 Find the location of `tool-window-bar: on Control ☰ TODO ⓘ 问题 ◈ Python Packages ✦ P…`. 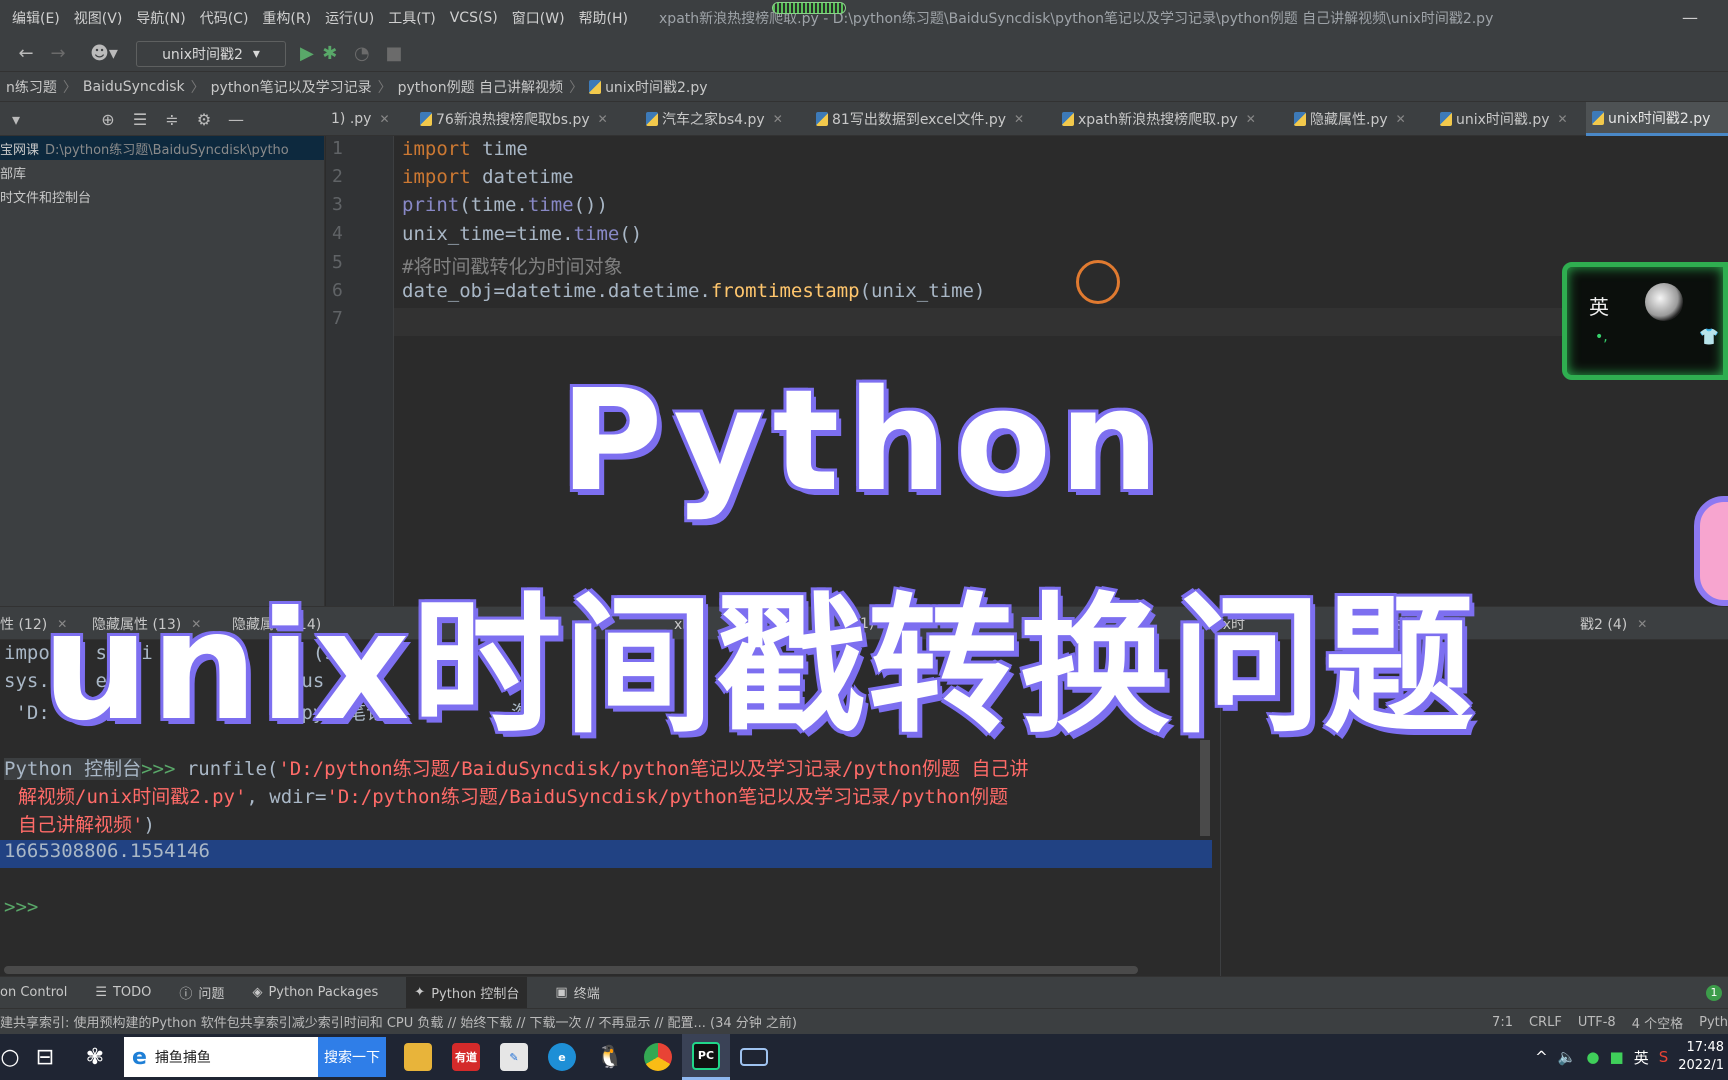

tool-window-bar: on Control ☰ TODO ⓘ 问题 ◈ Python Packages ✦ P… is located at coordinates (864, 992).